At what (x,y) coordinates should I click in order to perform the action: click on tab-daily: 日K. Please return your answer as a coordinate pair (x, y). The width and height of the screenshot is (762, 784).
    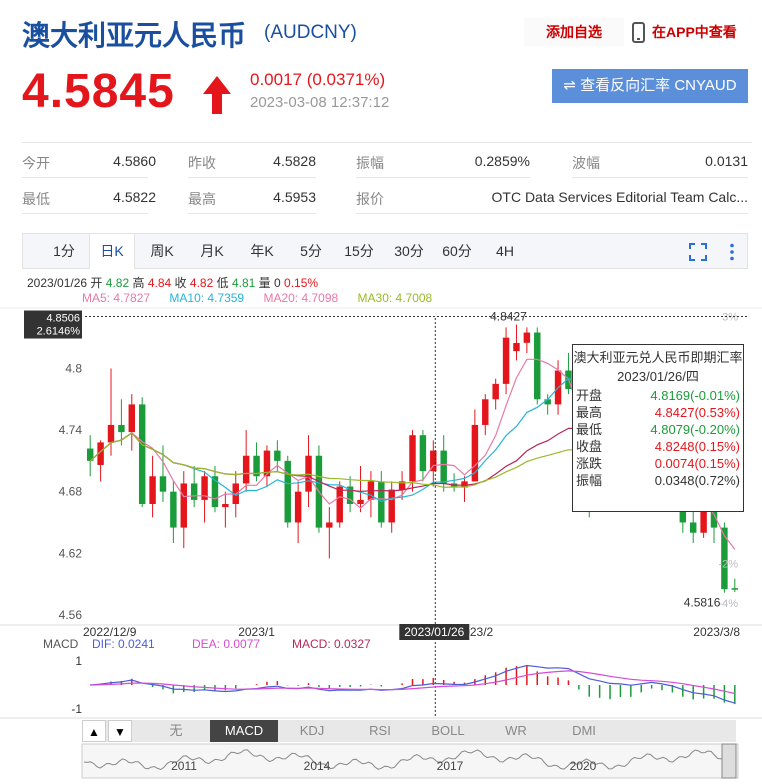
    Looking at the image, I should click on (112, 251).